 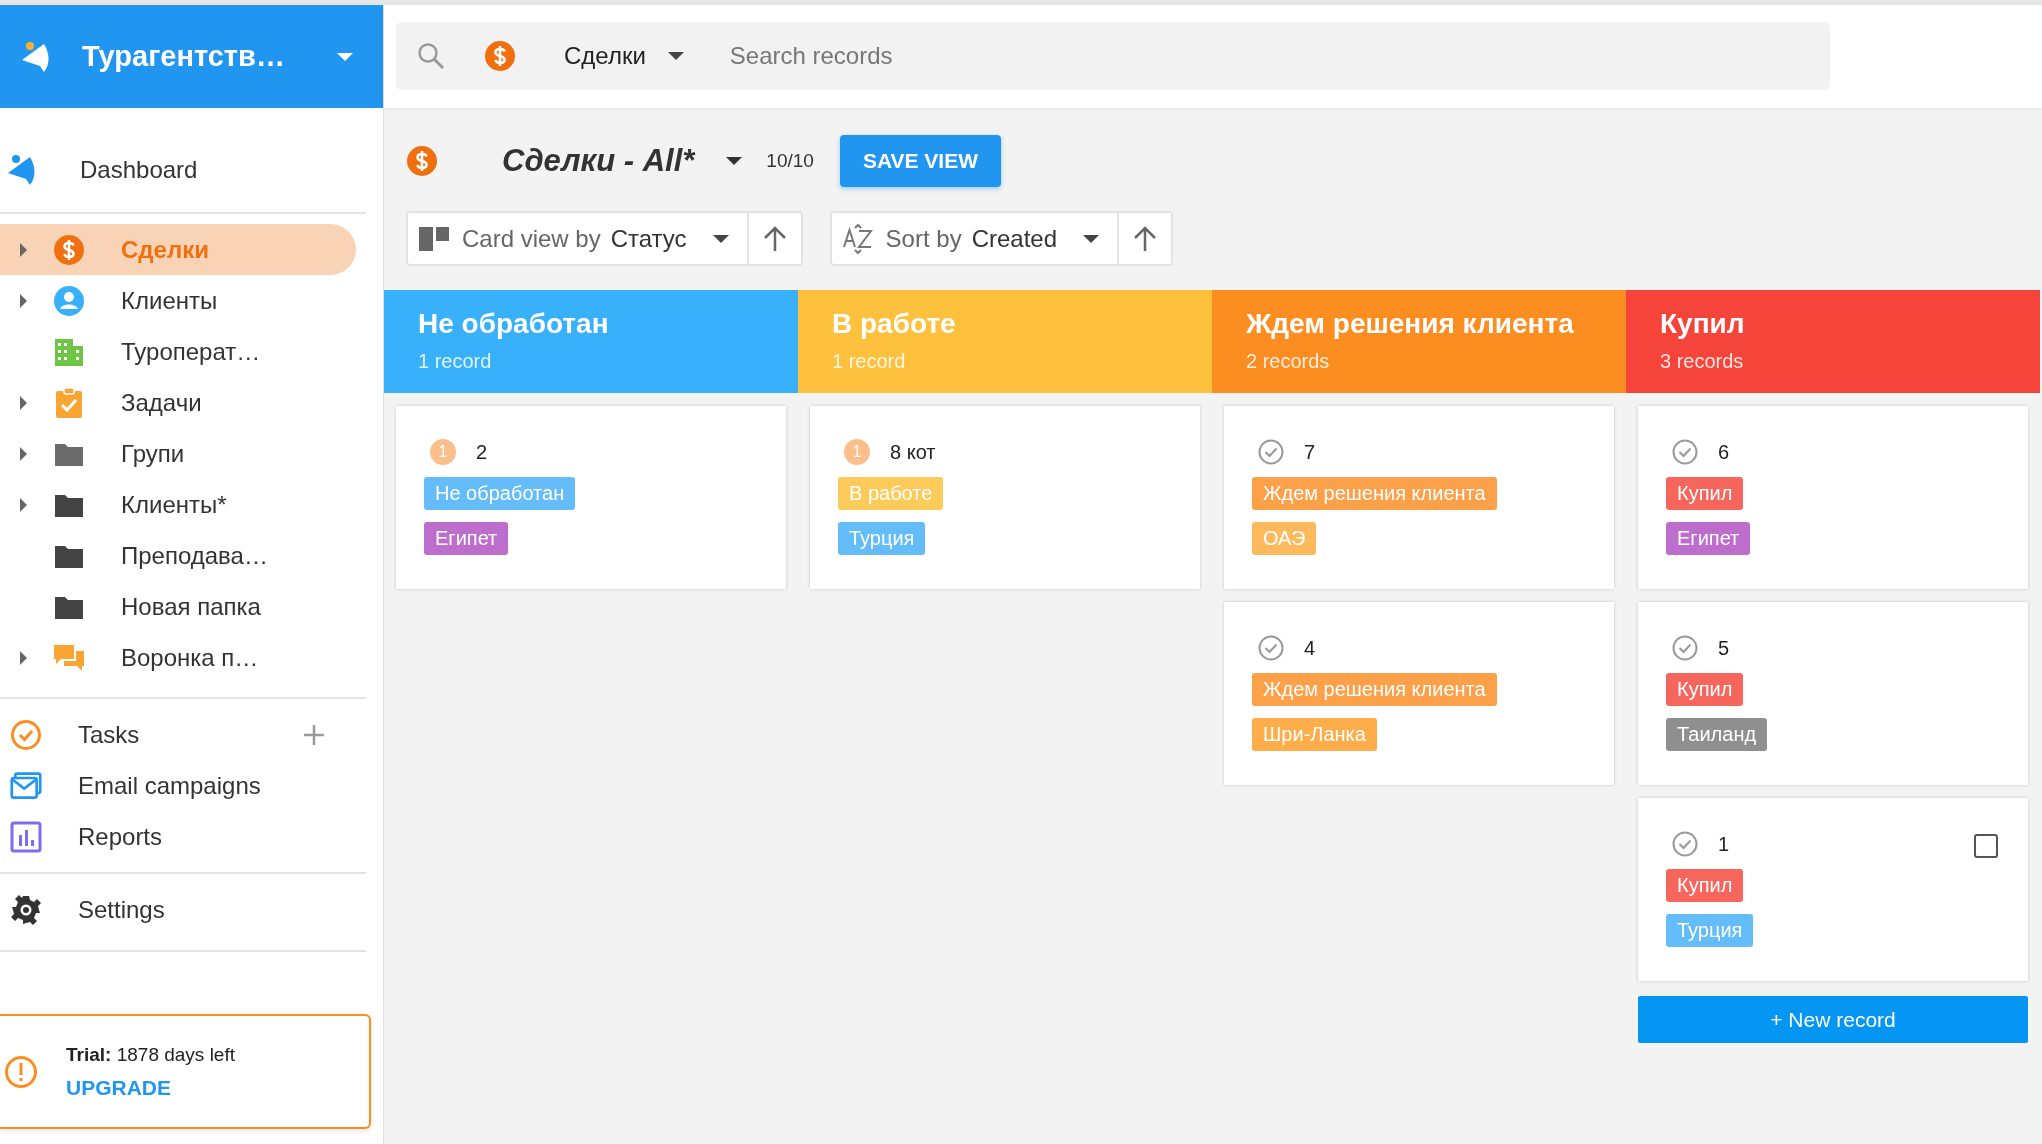 I want to click on person-icon, so click(x=69, y=300).